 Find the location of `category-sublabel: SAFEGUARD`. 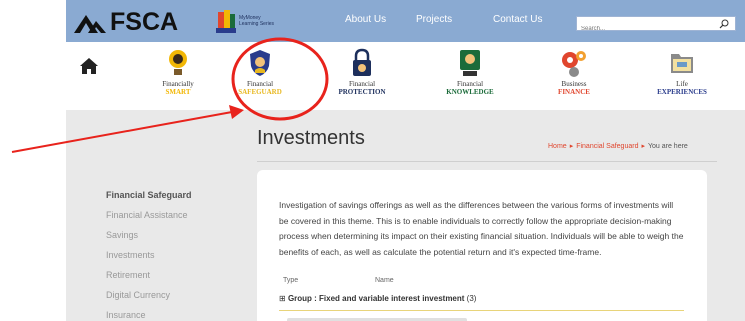

category-sublabel: SAFEGUARD is located at coordinates (260, 92).